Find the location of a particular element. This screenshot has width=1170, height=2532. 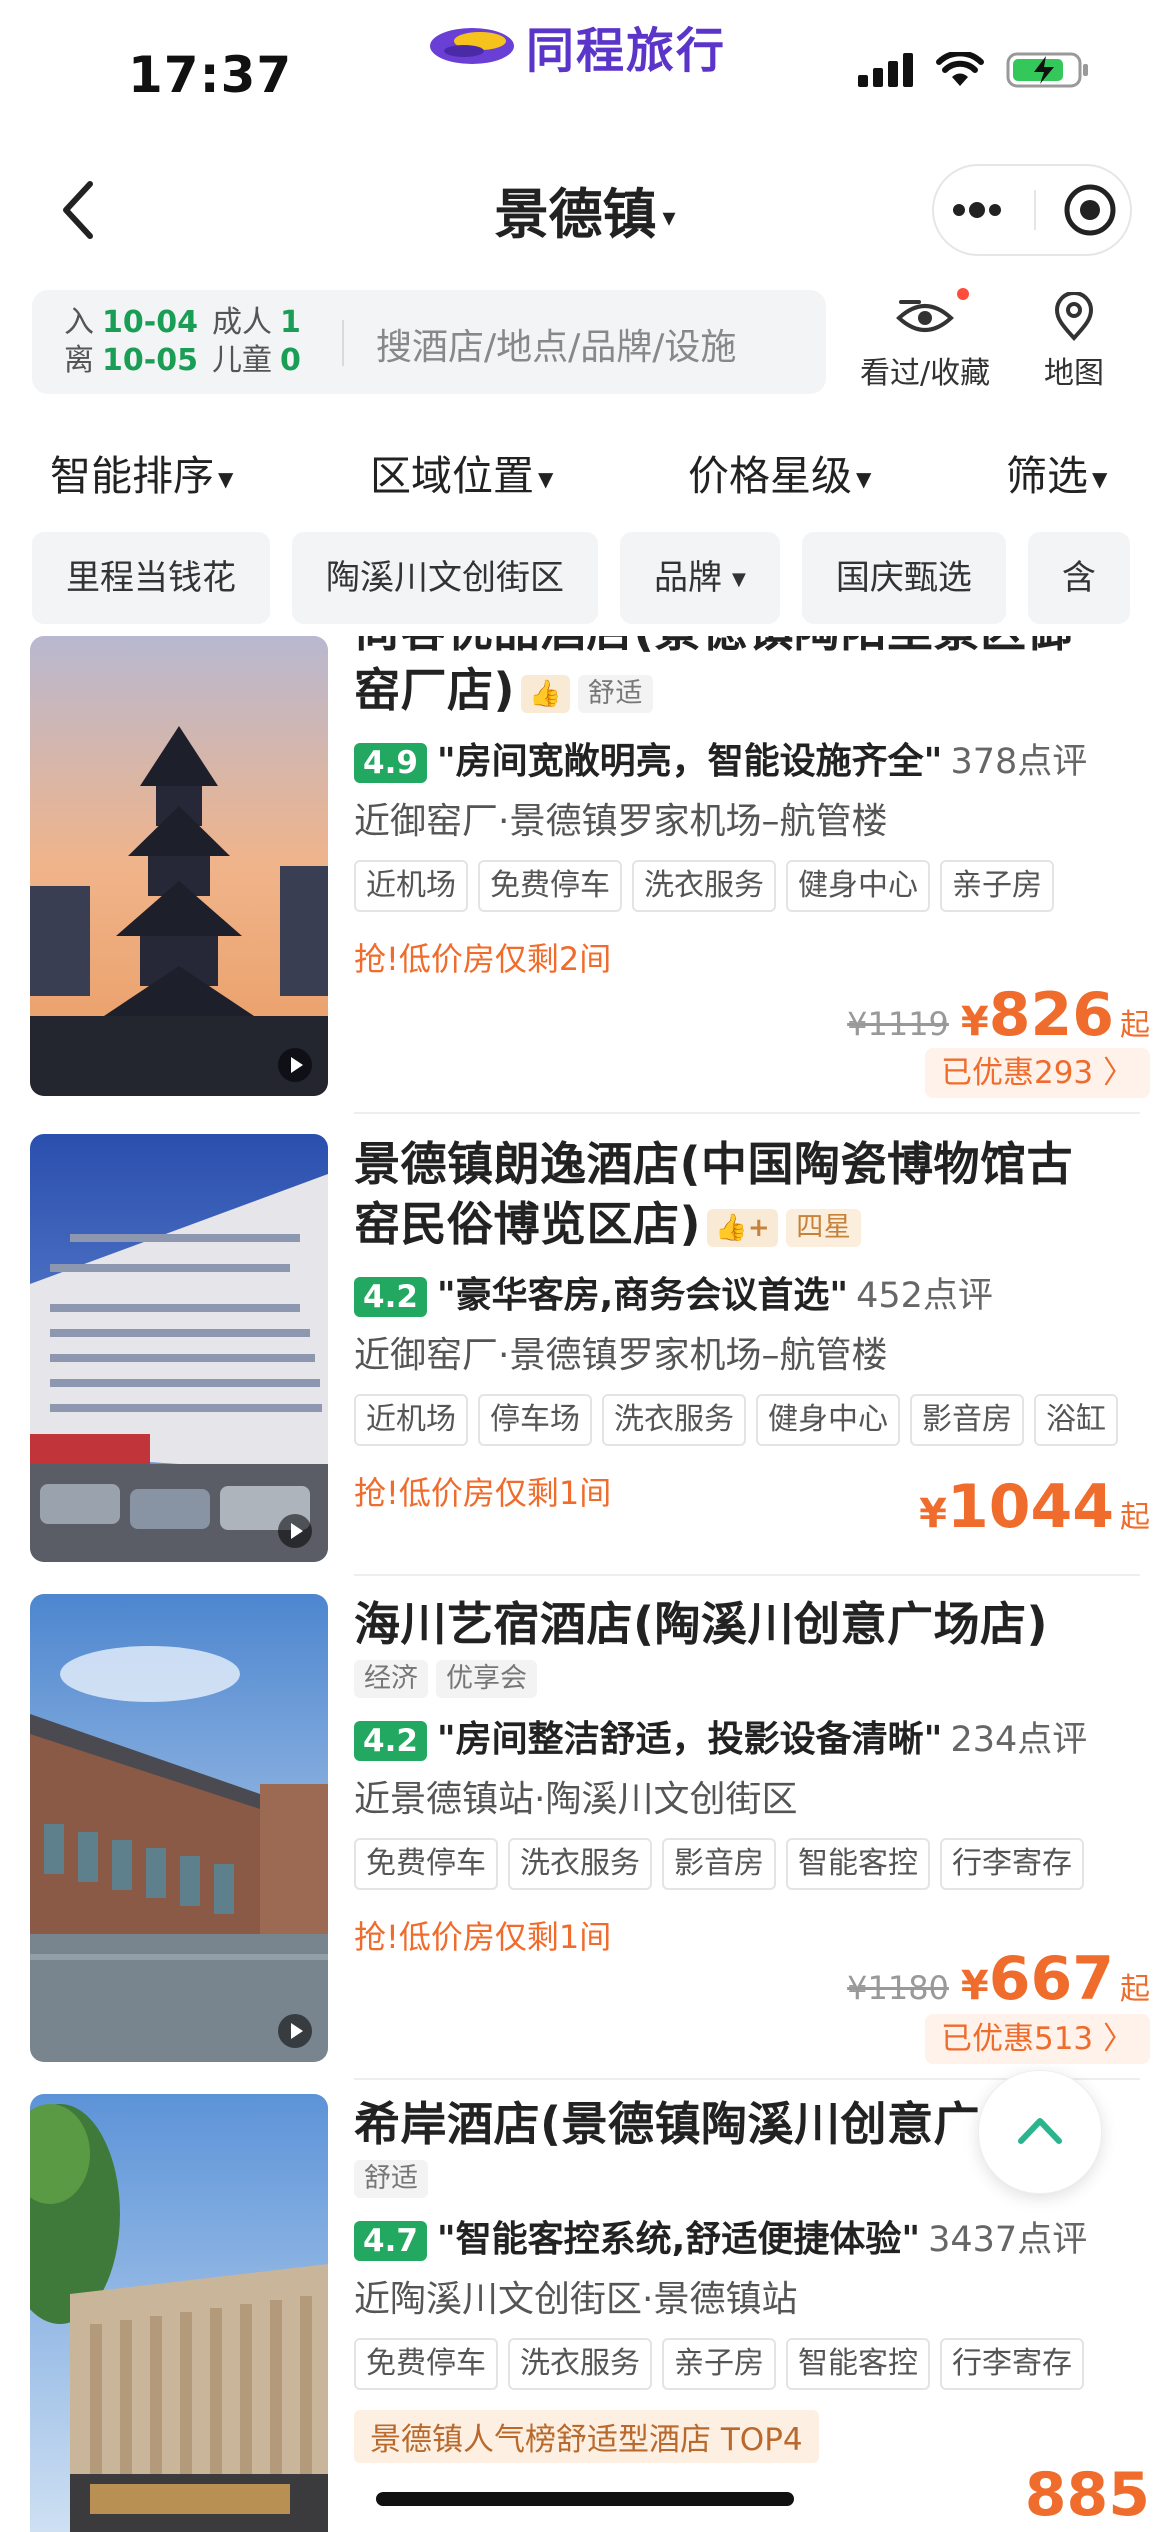

map-button: 地图 is located at coordinates (1074, 342).